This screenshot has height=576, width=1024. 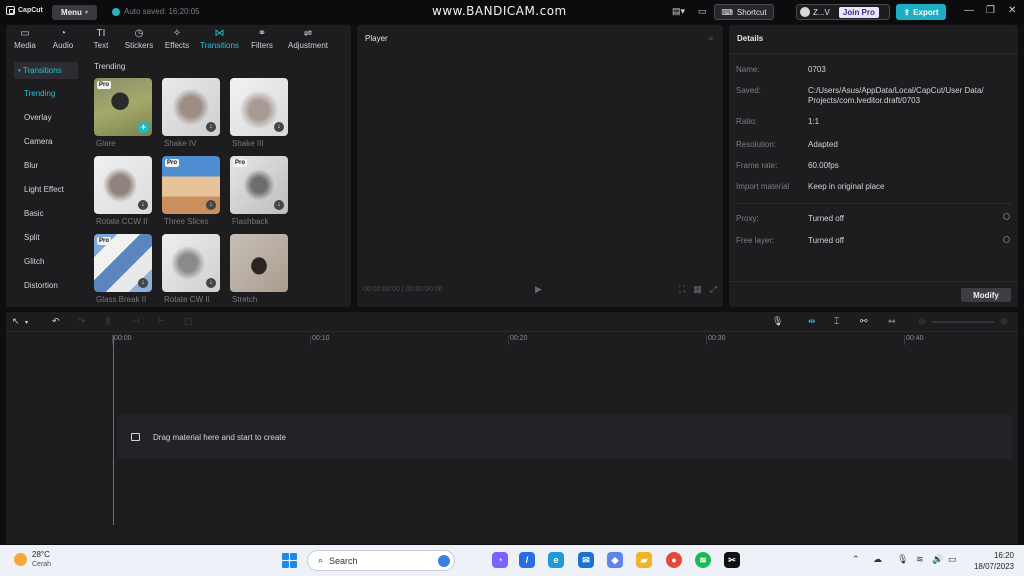 What do you see at coordinates (864, 321) in the screenshot?
I see `linkage-icon: ⚯` at bounding box center [864, 321].